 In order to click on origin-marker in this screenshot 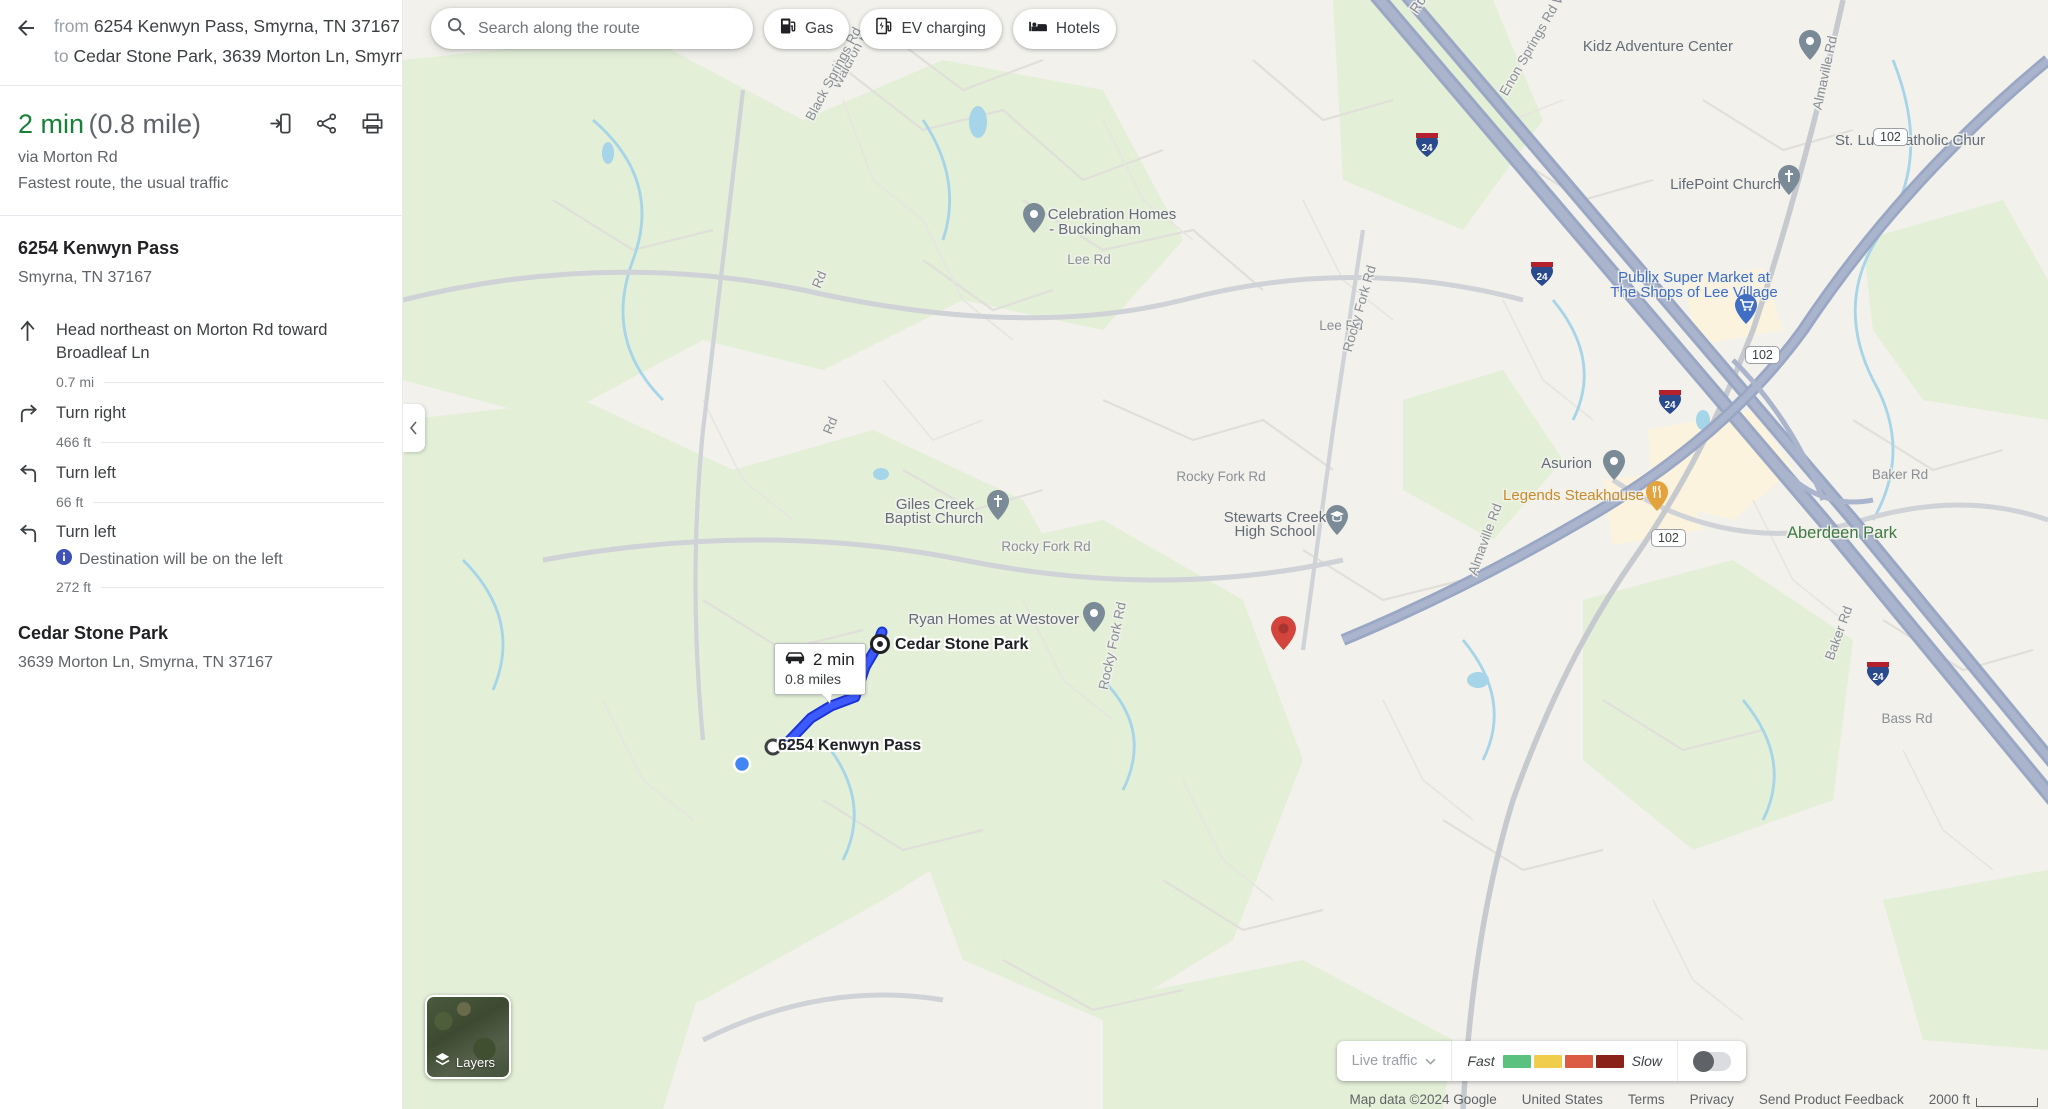, I will do `click(773, 747)`.